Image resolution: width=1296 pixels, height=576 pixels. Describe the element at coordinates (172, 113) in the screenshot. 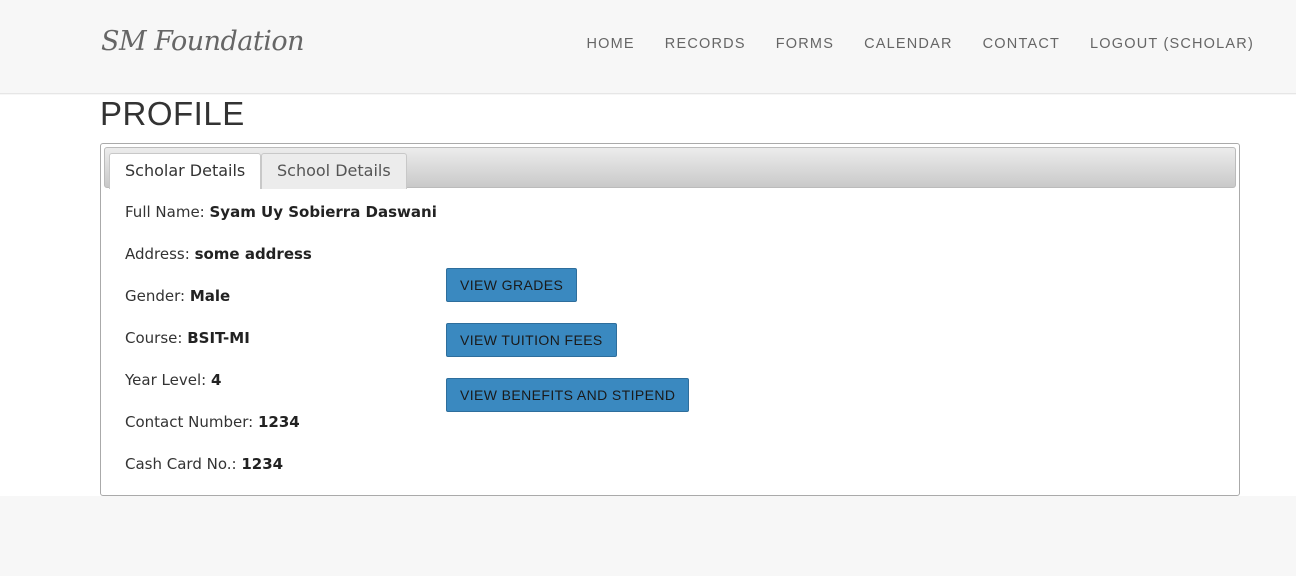

I see `page-title: PROFILE` at that location.